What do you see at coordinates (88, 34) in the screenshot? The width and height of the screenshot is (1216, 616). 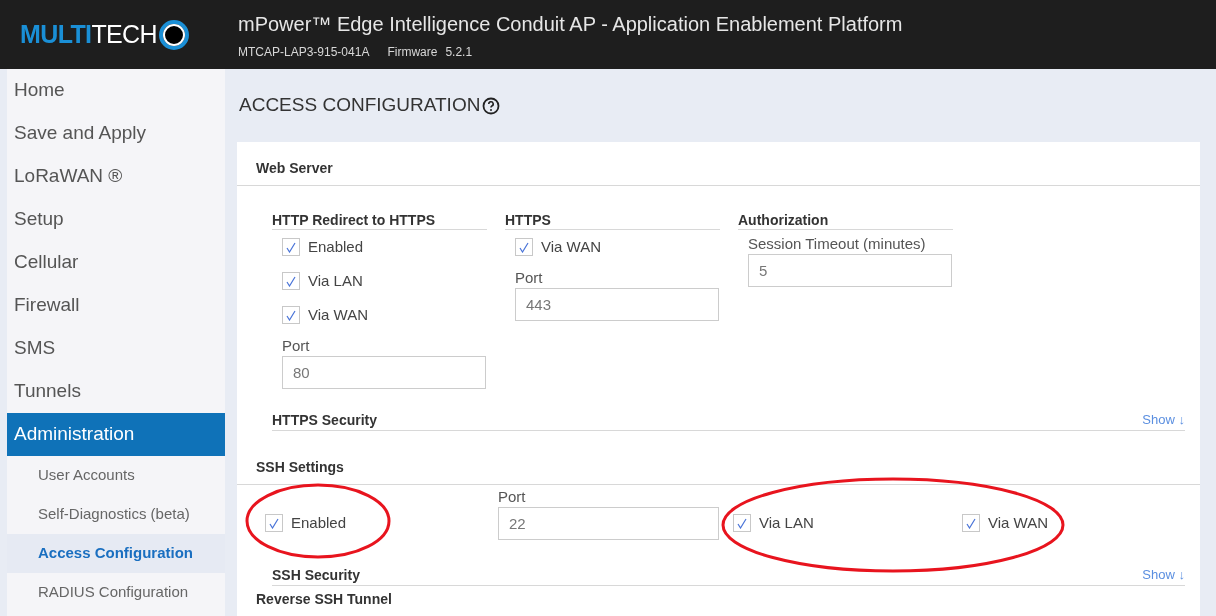 I see `logo: MULTITECH` at bounding box center [88, 34].